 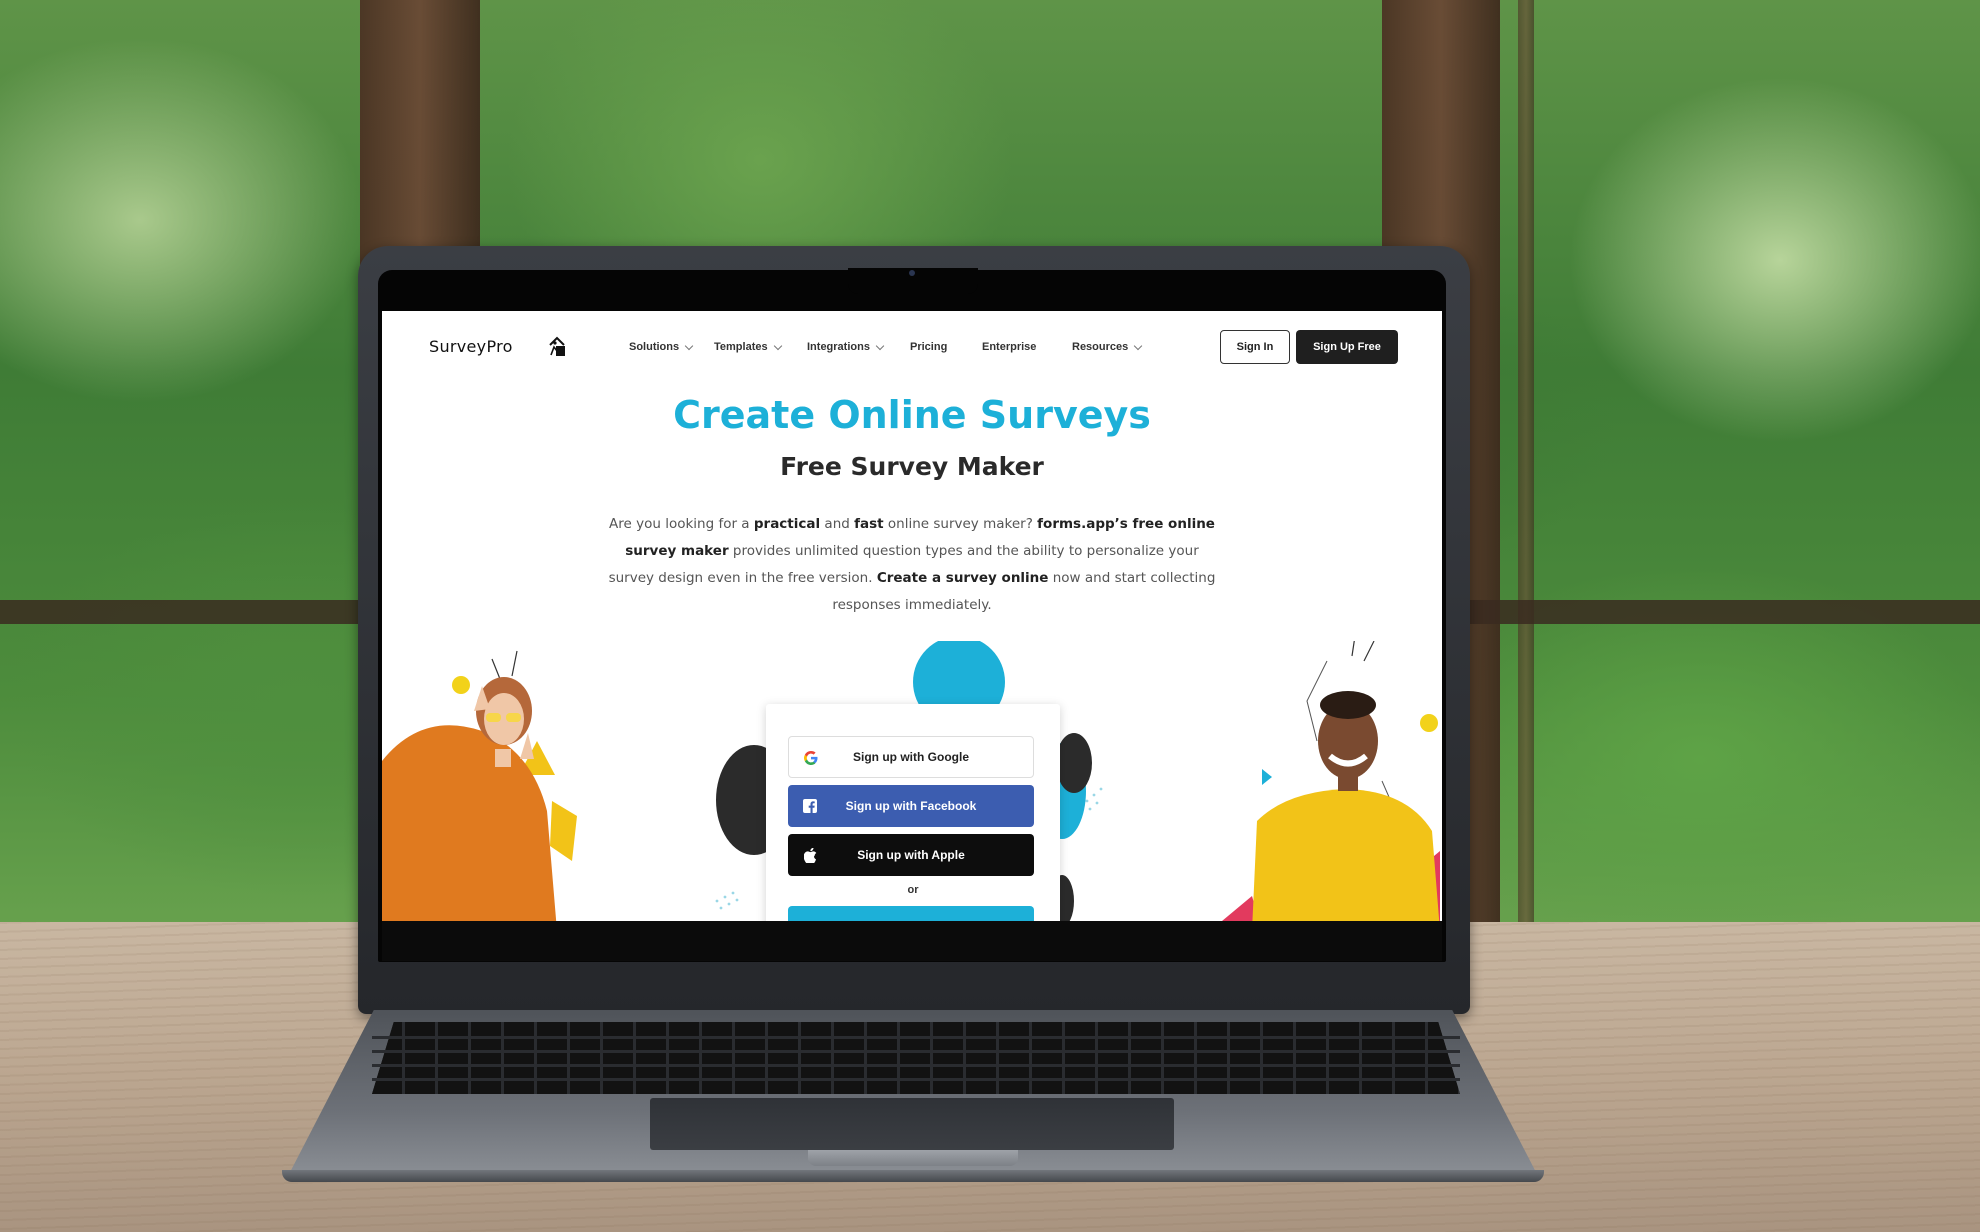 I want to click on nav-integrations: Integrations, so click(x=846, y=347).